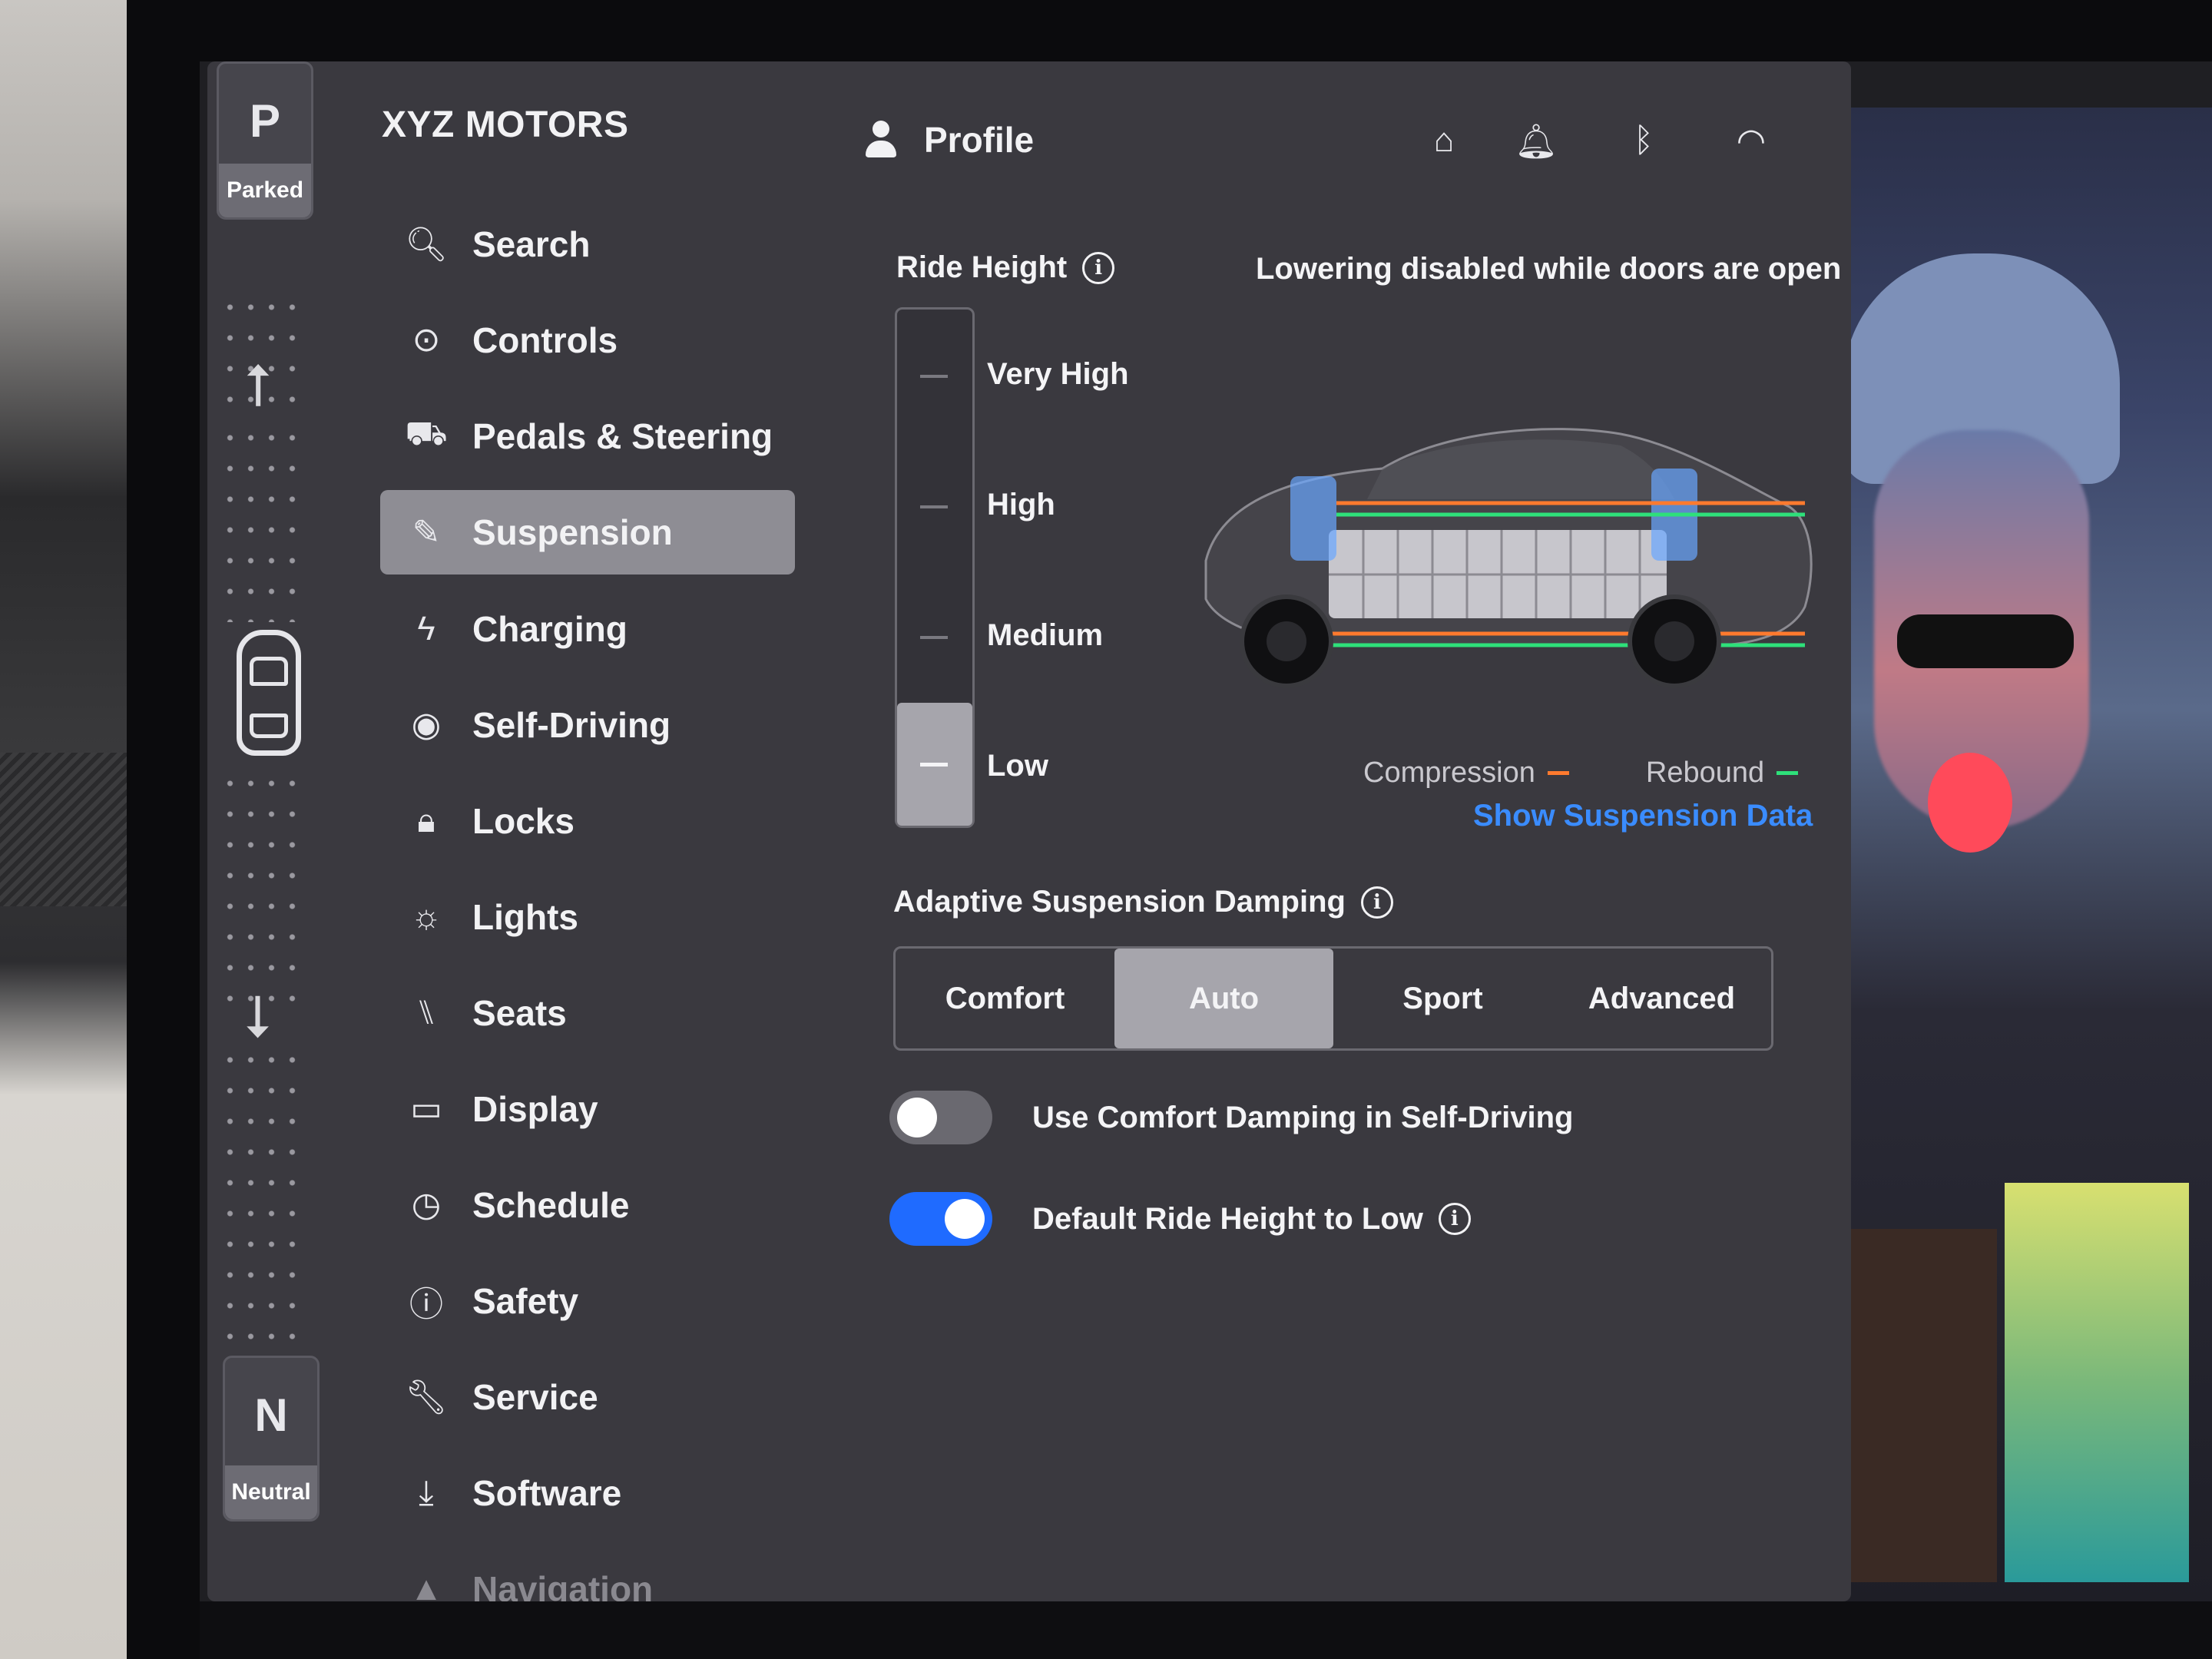 The image size is (2212, 1659). Describe the element at coordinates (427, 1493) in the screenshot. I see `download-icon: ⤓` at that location.